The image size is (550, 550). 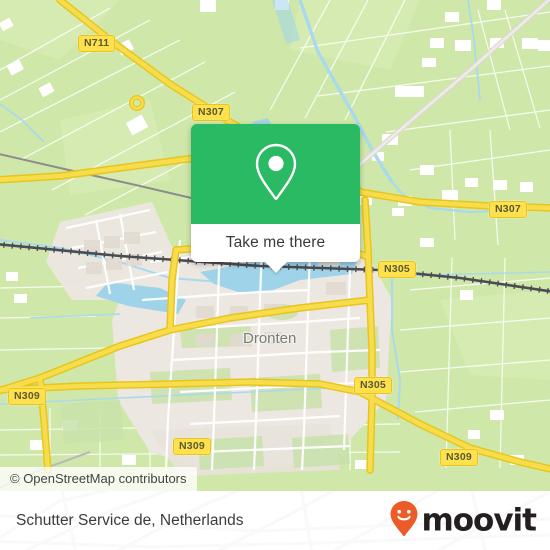 I want to click on popup-cta-bar: Take me there, so click(x=275, y=248).